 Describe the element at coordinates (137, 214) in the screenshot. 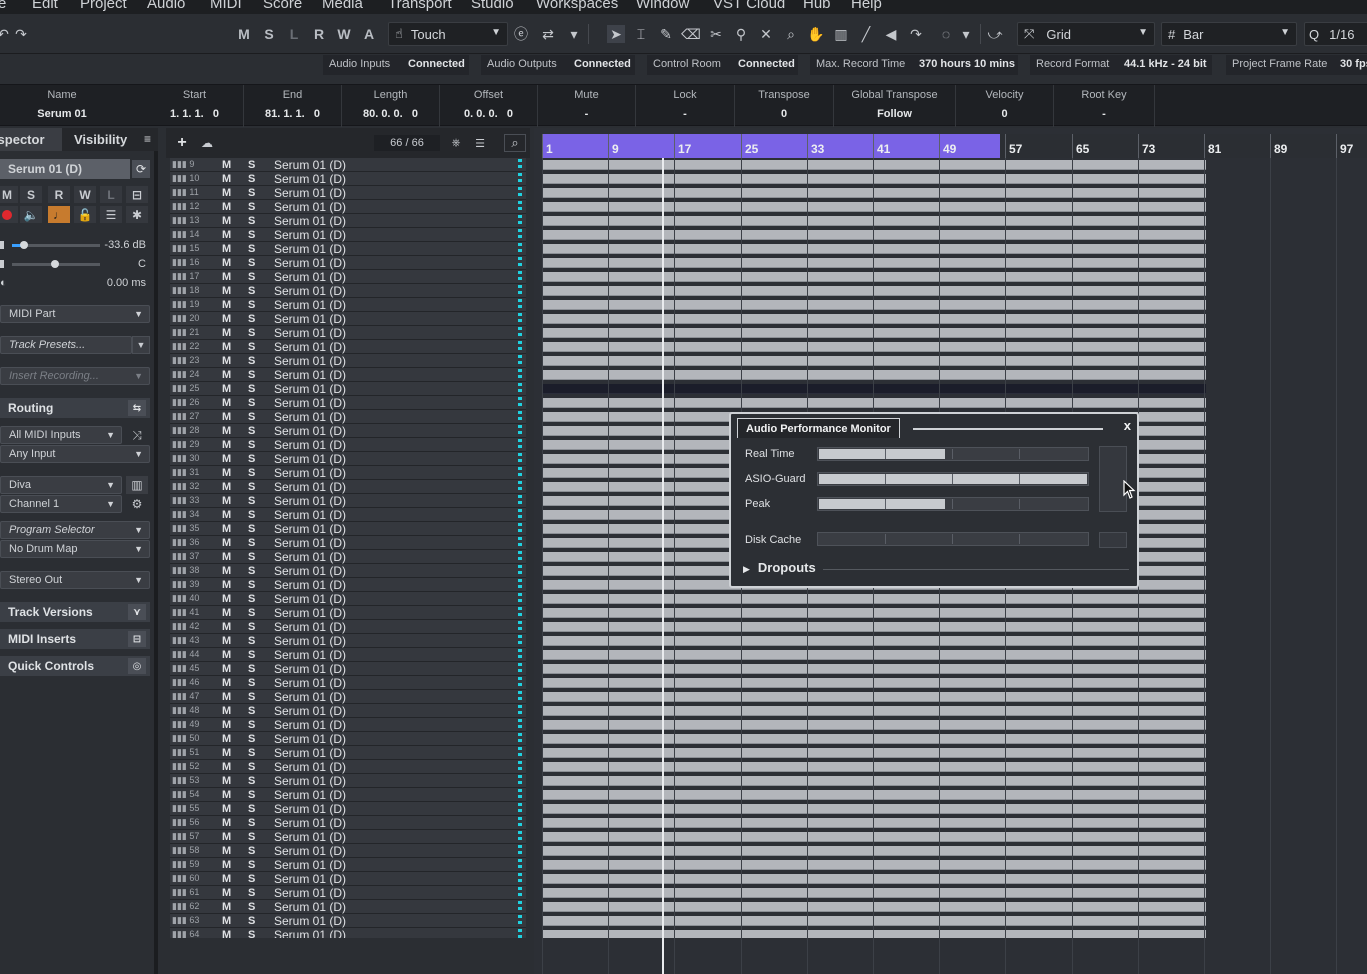

I see `freeze-icon: ✱` at that location.